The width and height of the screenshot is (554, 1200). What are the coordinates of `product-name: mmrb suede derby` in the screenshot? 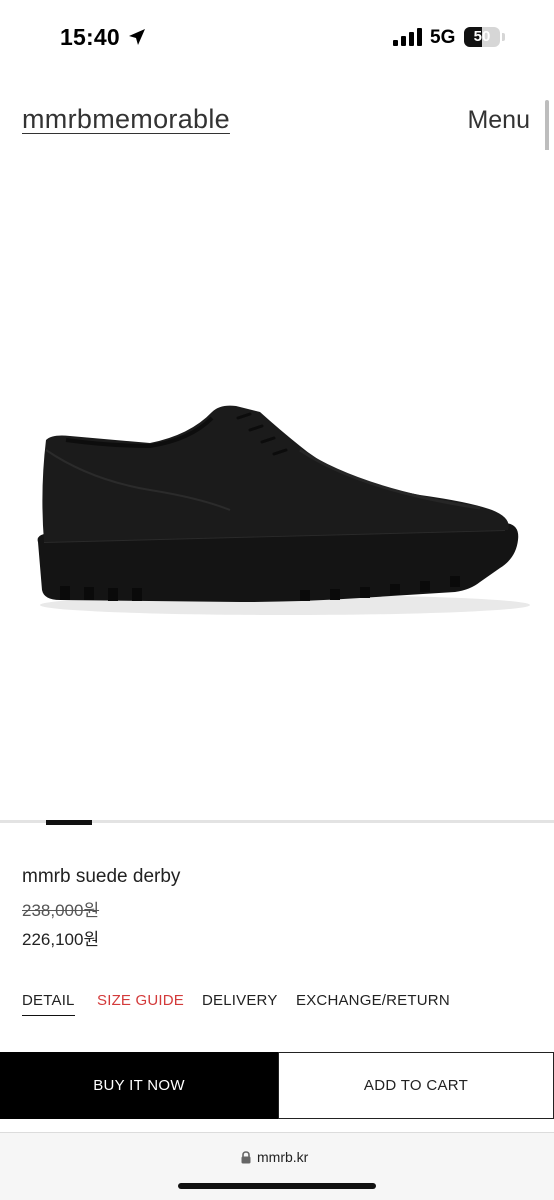 It's located at (101, 876).